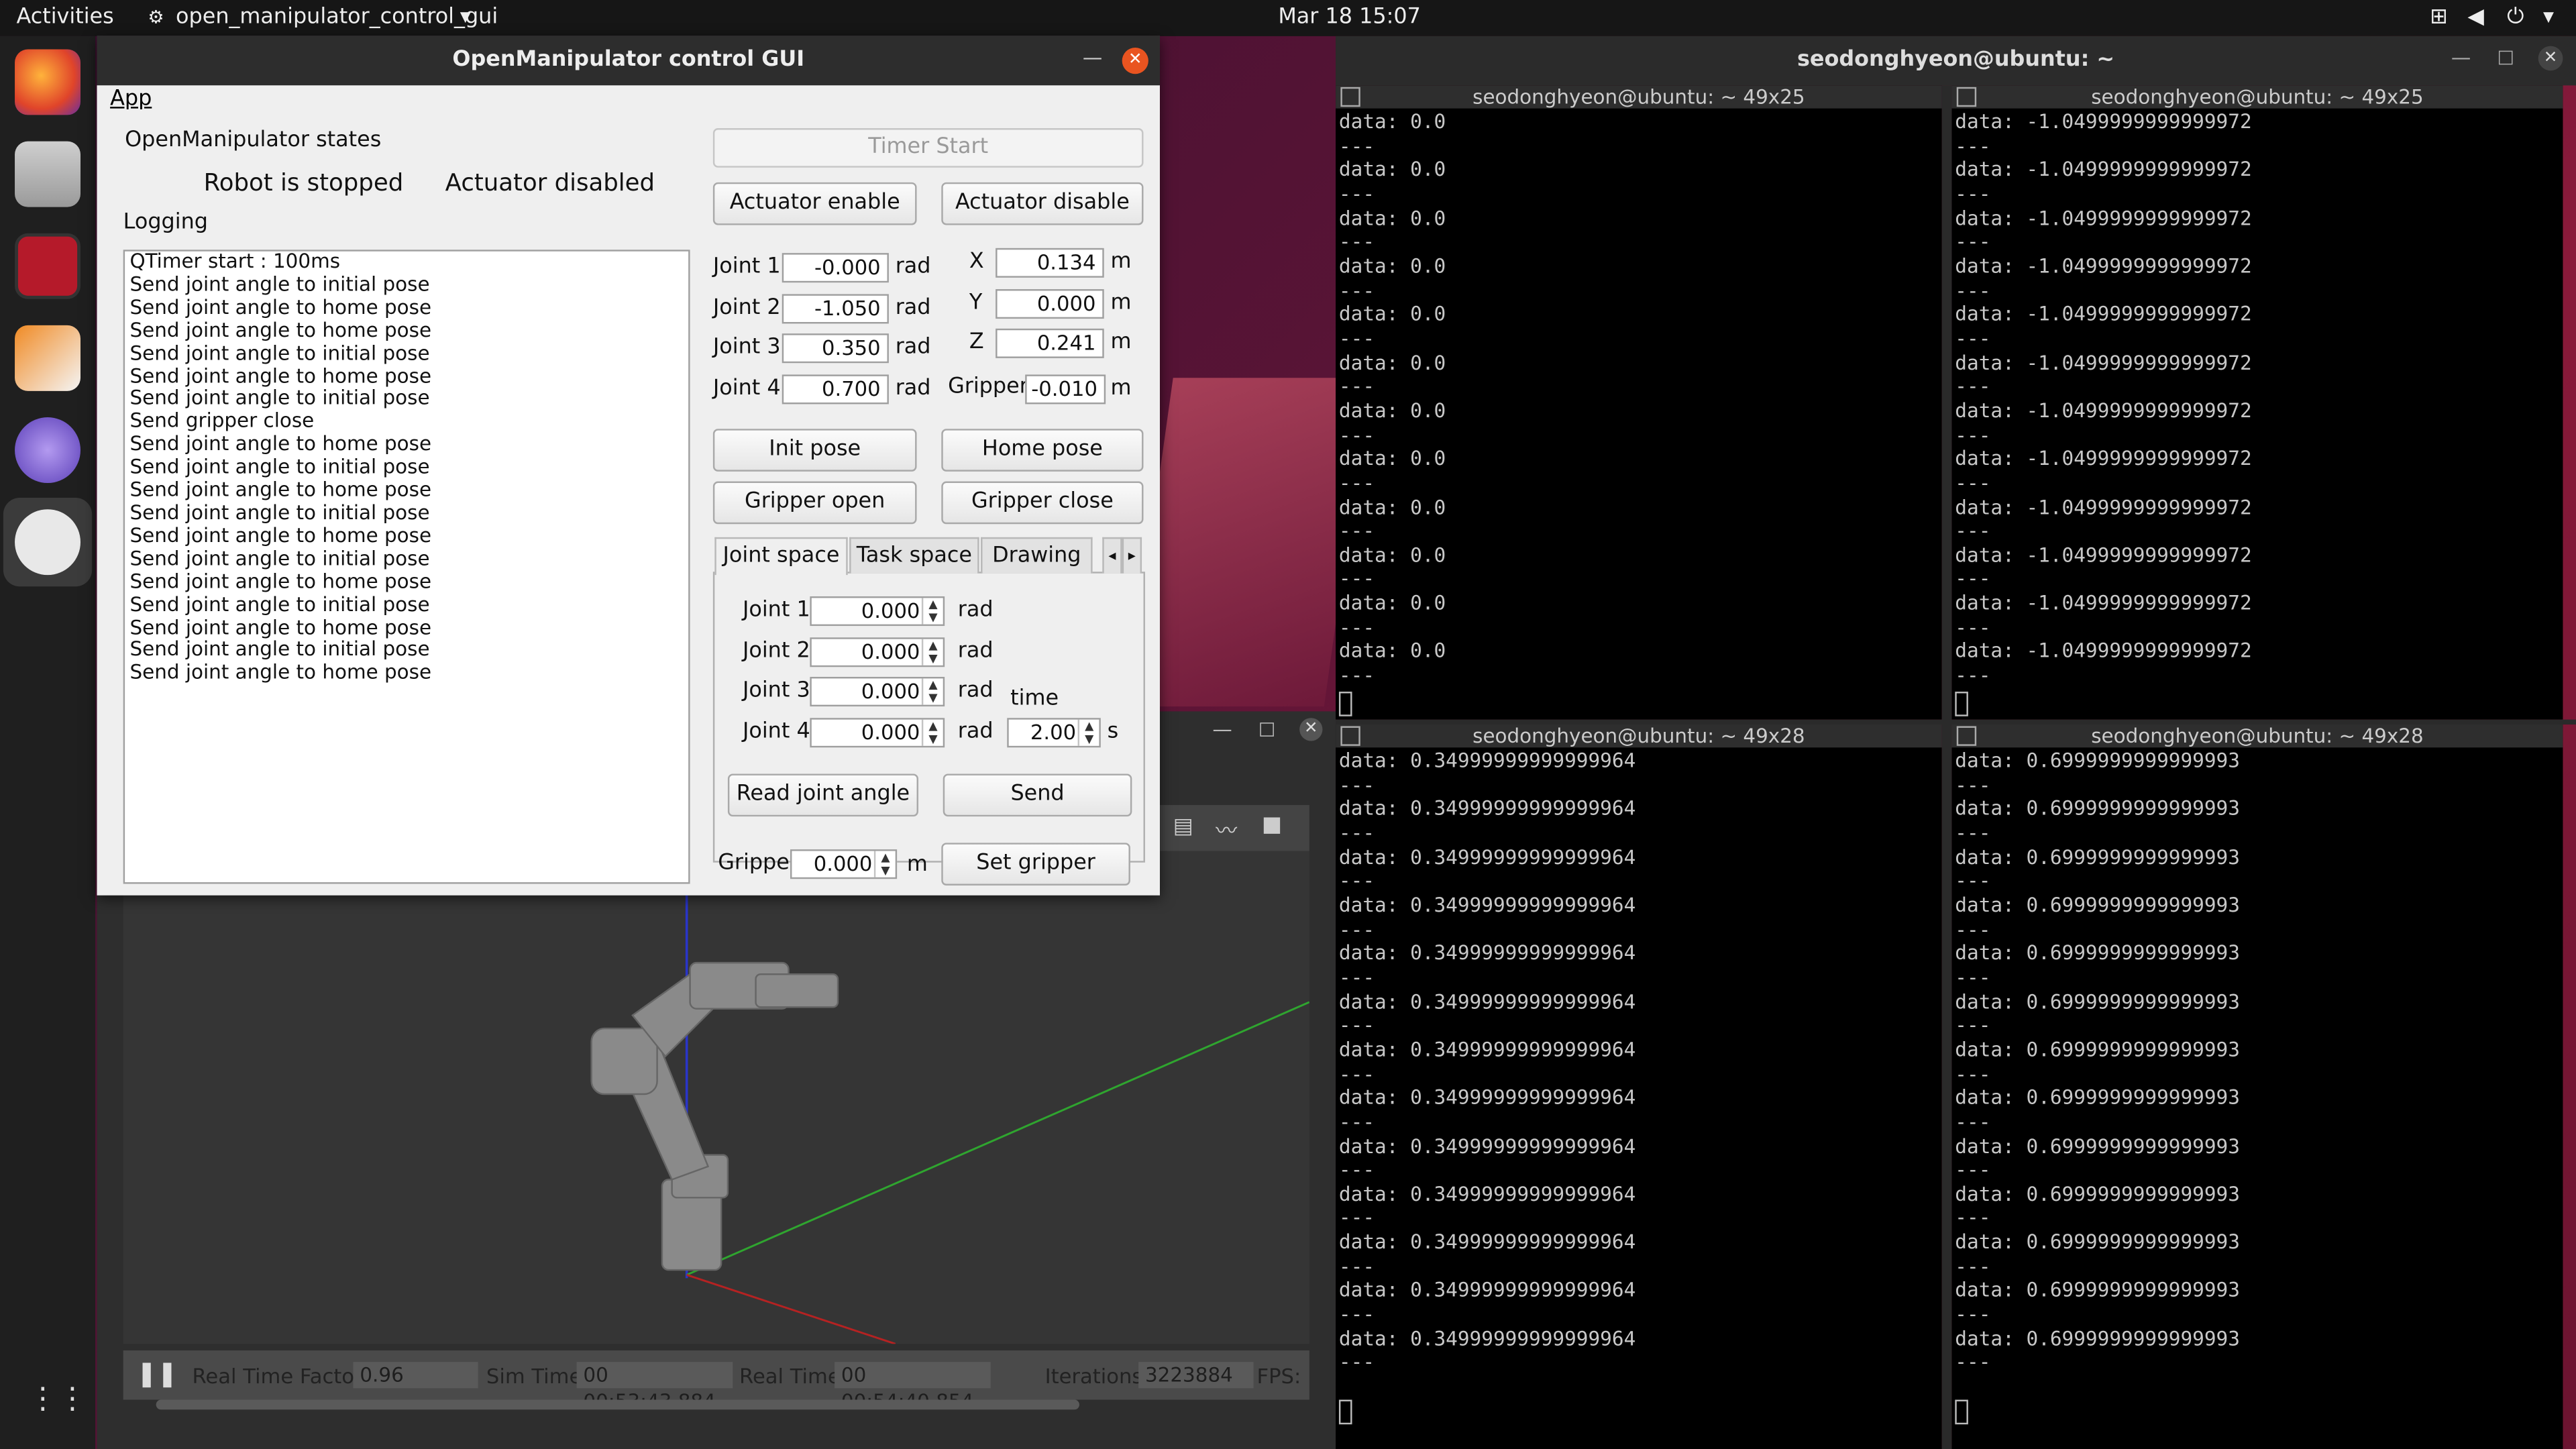  Describe the element at coordinates (1311, 729) in the screenshot. I see `gazebo-close-icon: ✕` at that location.